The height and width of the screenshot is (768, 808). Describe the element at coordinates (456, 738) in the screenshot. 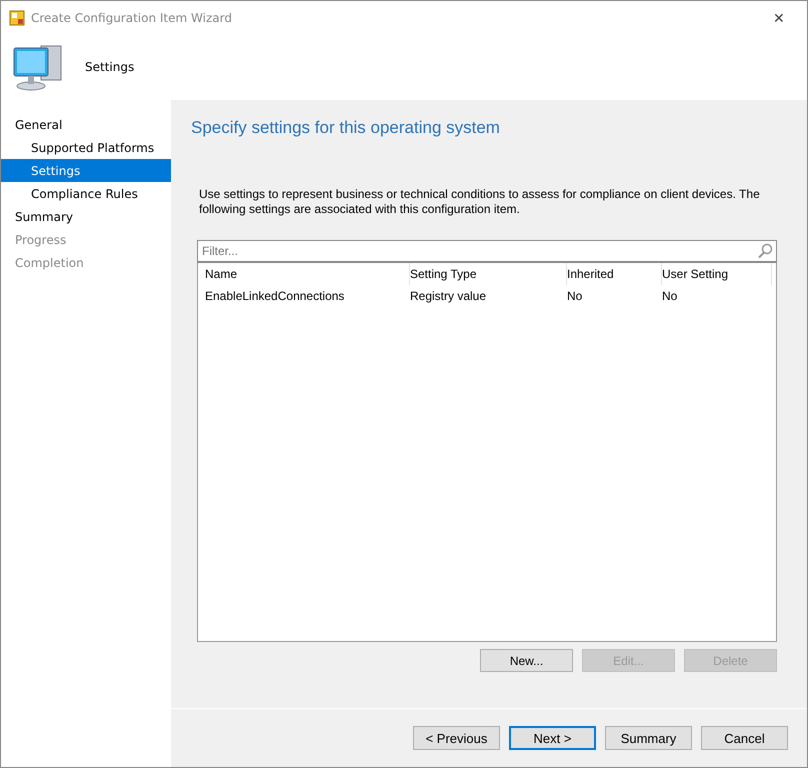

I see `wizard-button: < Previous` at that location.